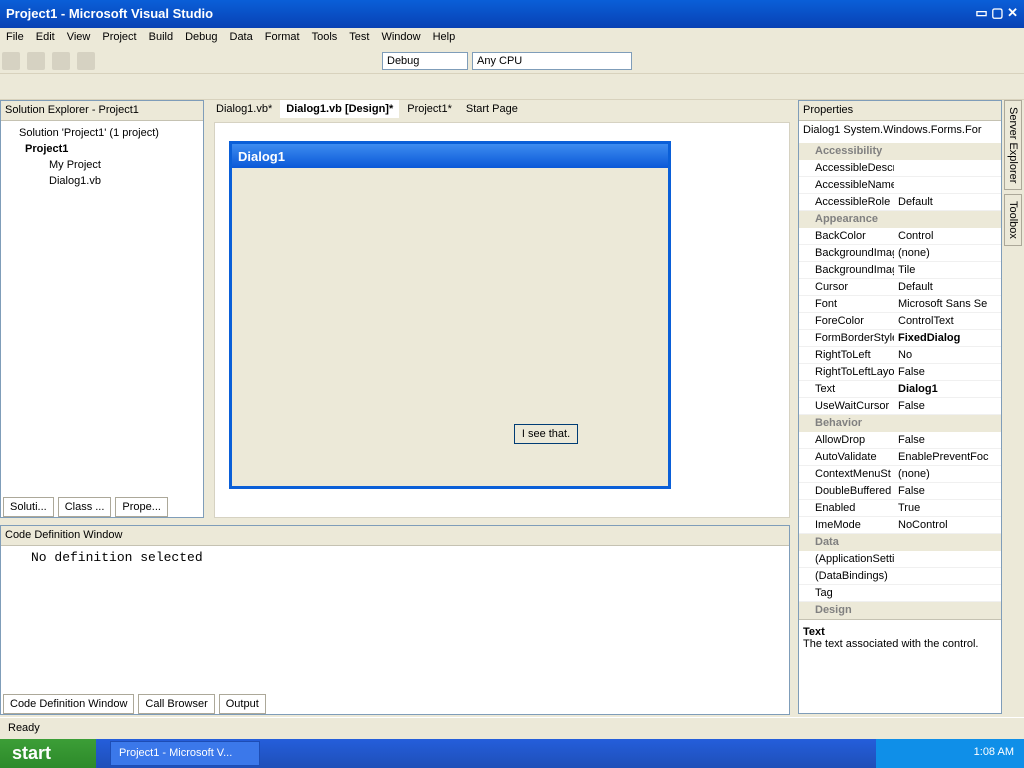 Image resolution: width=1024 pixels, height=768 pixels. I want to click on property-row: AccessibleDescri, so click(900, 168).